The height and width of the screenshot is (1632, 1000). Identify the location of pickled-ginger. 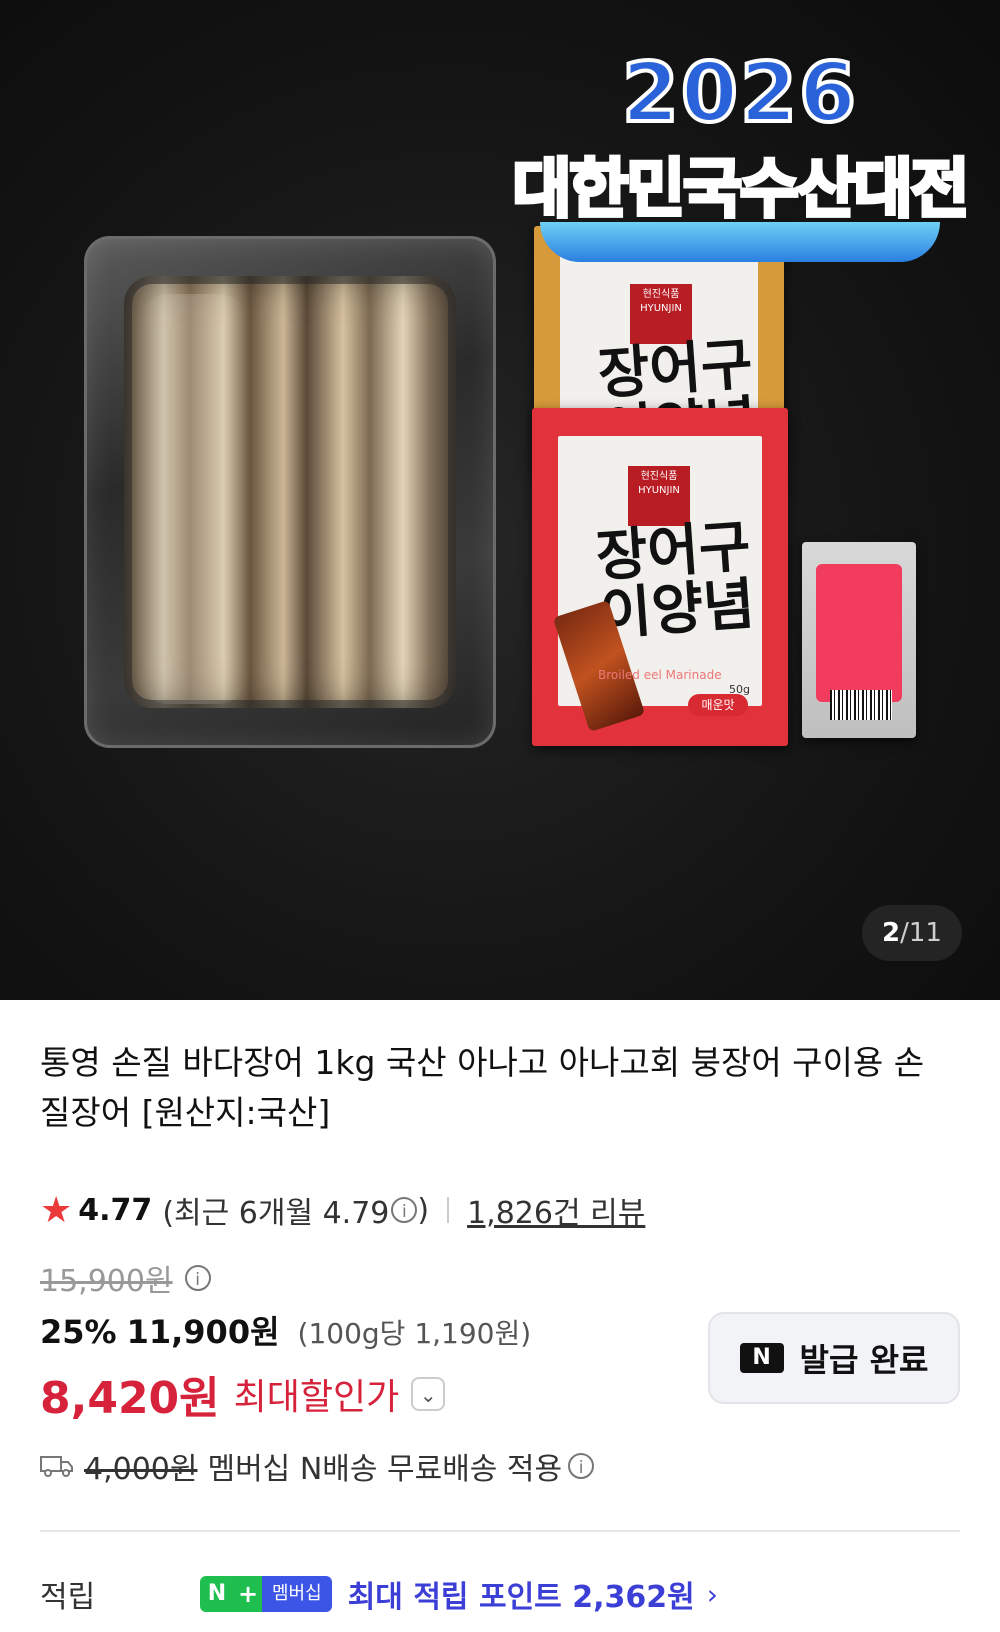
(859, 633).